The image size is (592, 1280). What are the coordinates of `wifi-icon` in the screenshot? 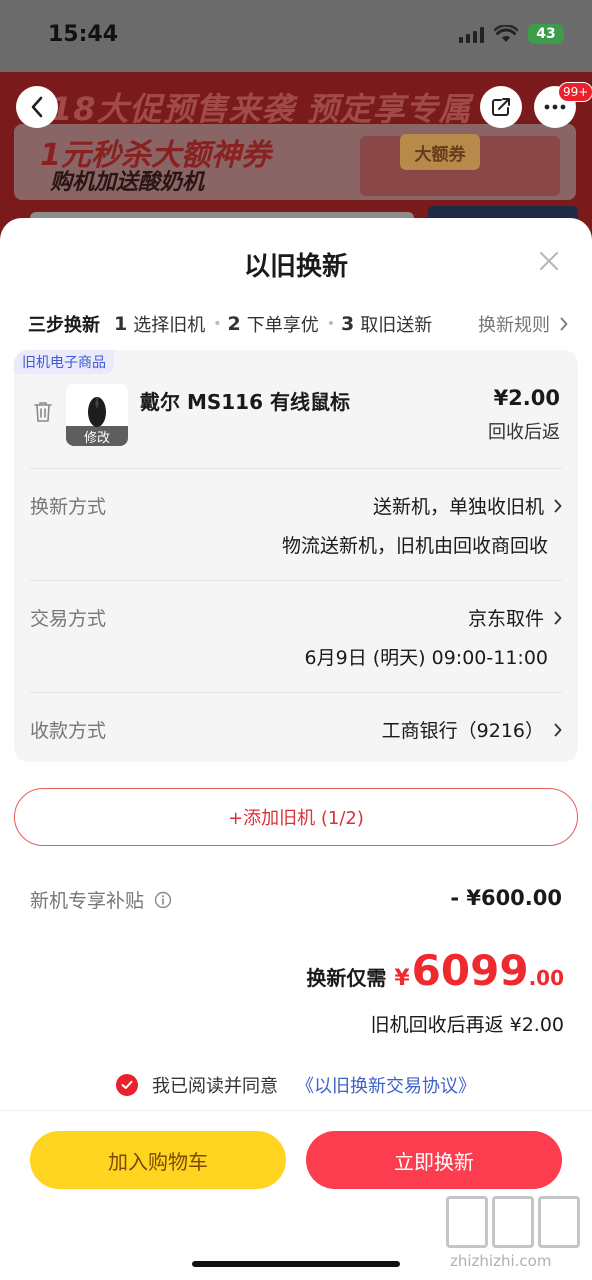 It's located at (506, 33).